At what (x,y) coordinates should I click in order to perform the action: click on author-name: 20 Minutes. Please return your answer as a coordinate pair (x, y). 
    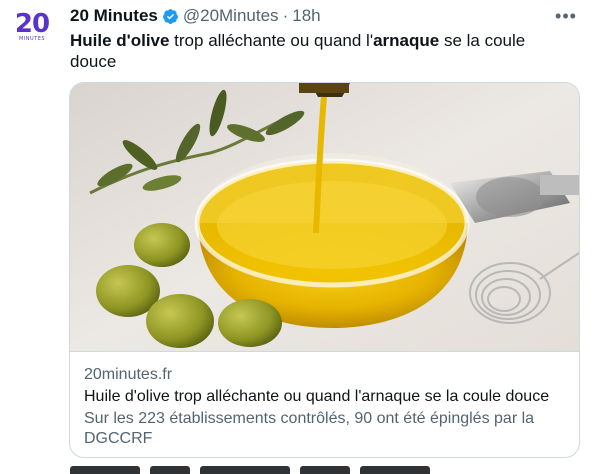
    Looking at the image, I should click on (114, 16).